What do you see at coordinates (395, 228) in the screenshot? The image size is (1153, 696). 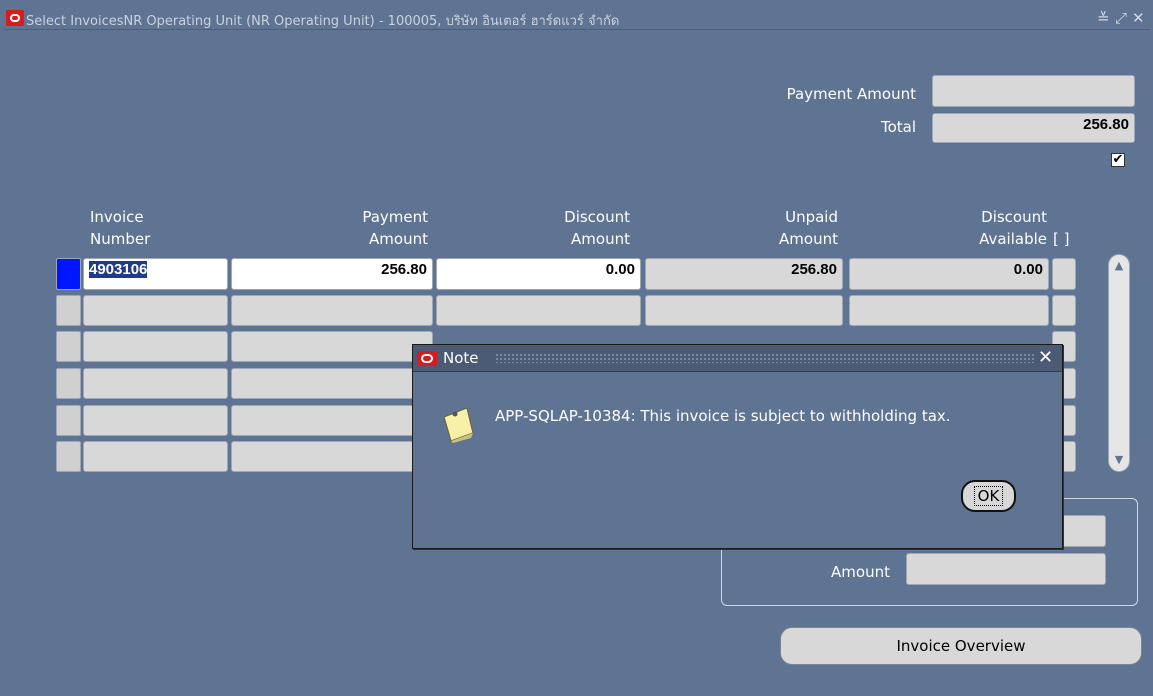 I see `header-payment-amount: Payment Amount` at bounding box center [395, 228].